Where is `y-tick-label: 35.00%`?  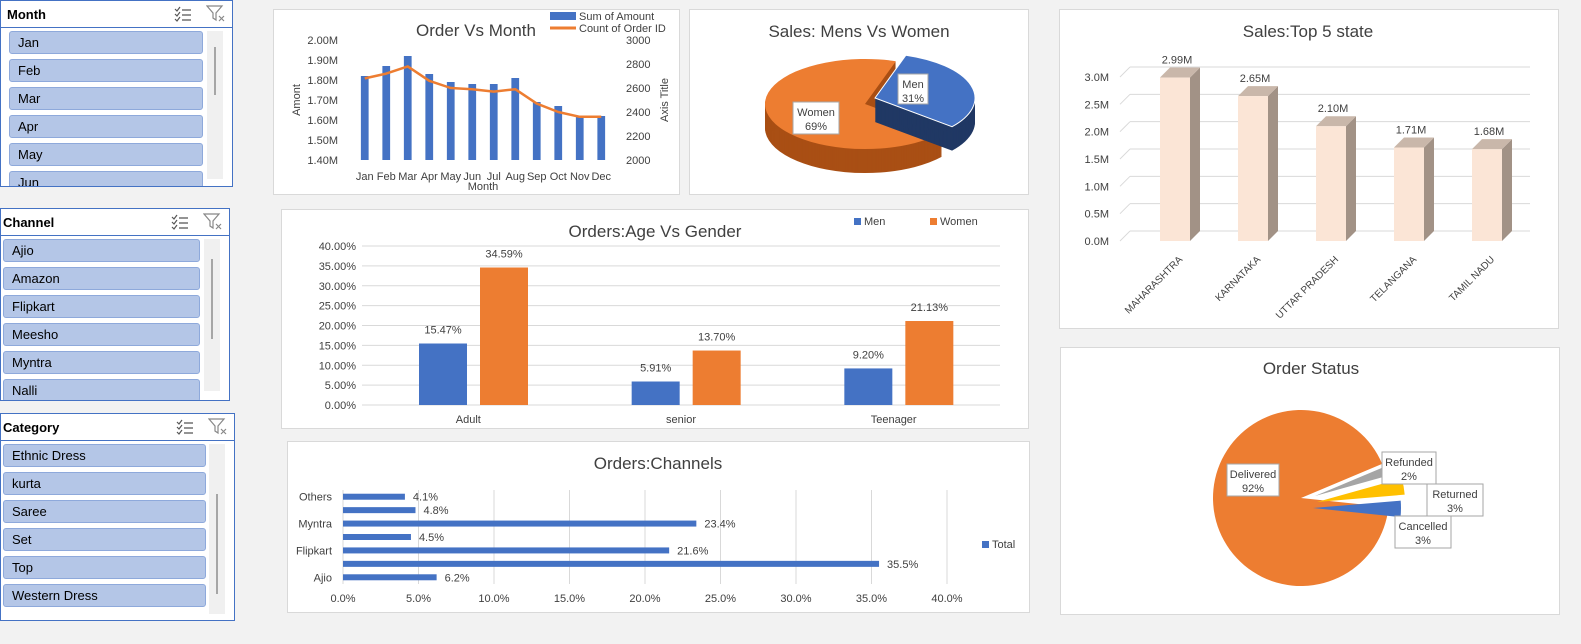 y-tick-label: 35.00% is located at coordinates (338, 267).